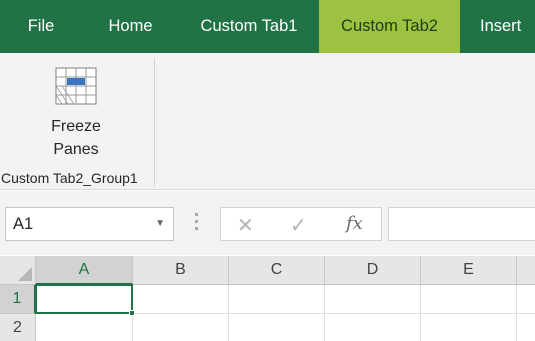 The width and height of the screenshot is (535, 341). Describe the element at coordinates (469, 270) in the screenshot. I see `column-header-e: E` at that location.